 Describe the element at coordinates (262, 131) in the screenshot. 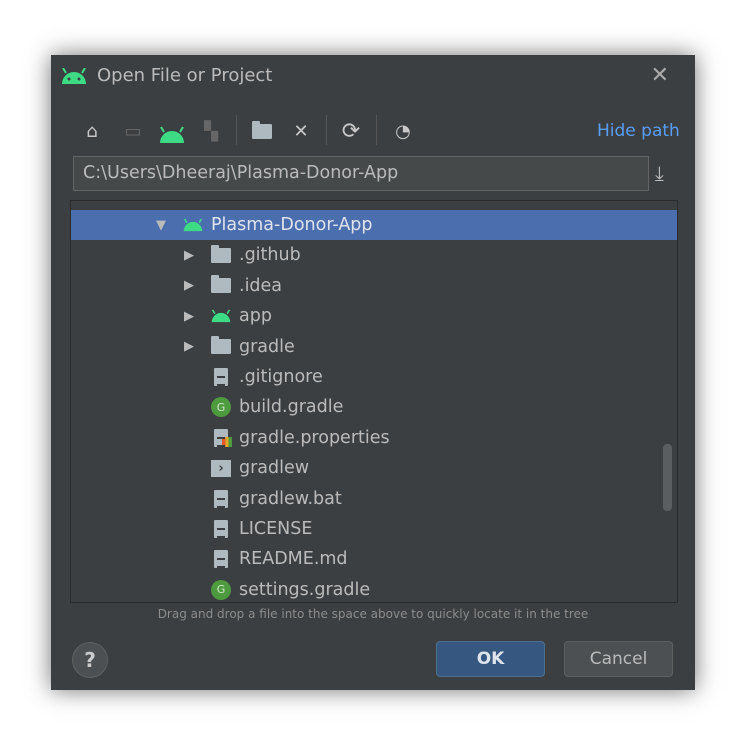

I see `new-folder-icon` at that location.